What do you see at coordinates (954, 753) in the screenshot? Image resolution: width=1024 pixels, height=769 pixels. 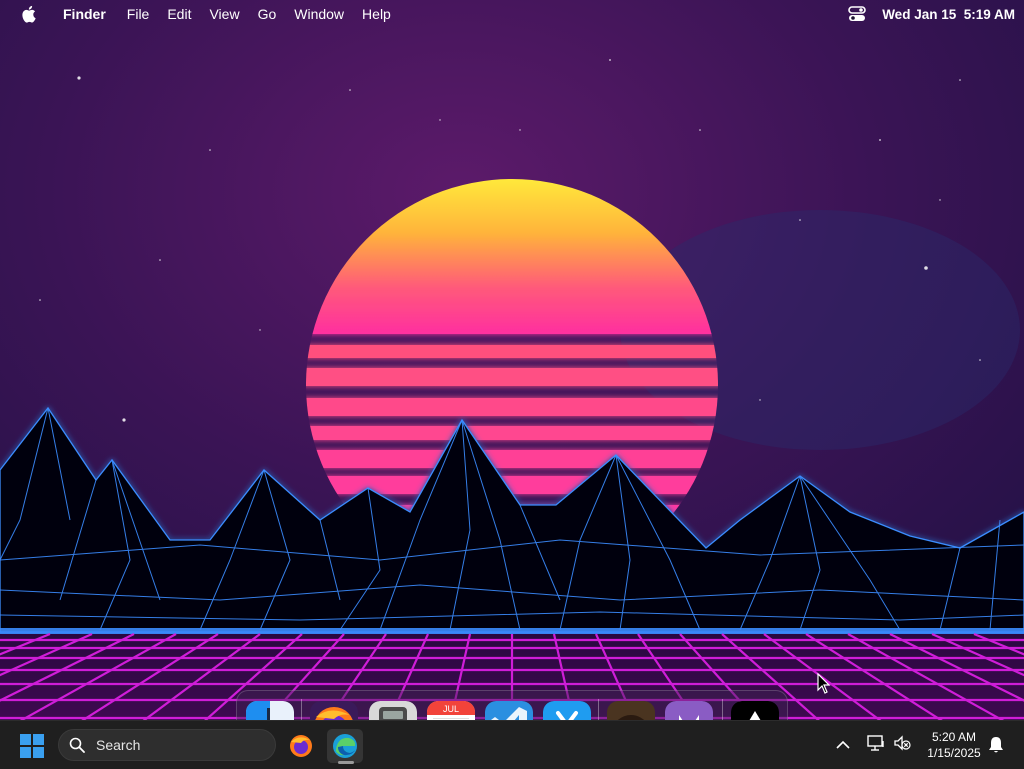 I see `taskbar-date: 1/15/2025` at bounding box center [954, 753].